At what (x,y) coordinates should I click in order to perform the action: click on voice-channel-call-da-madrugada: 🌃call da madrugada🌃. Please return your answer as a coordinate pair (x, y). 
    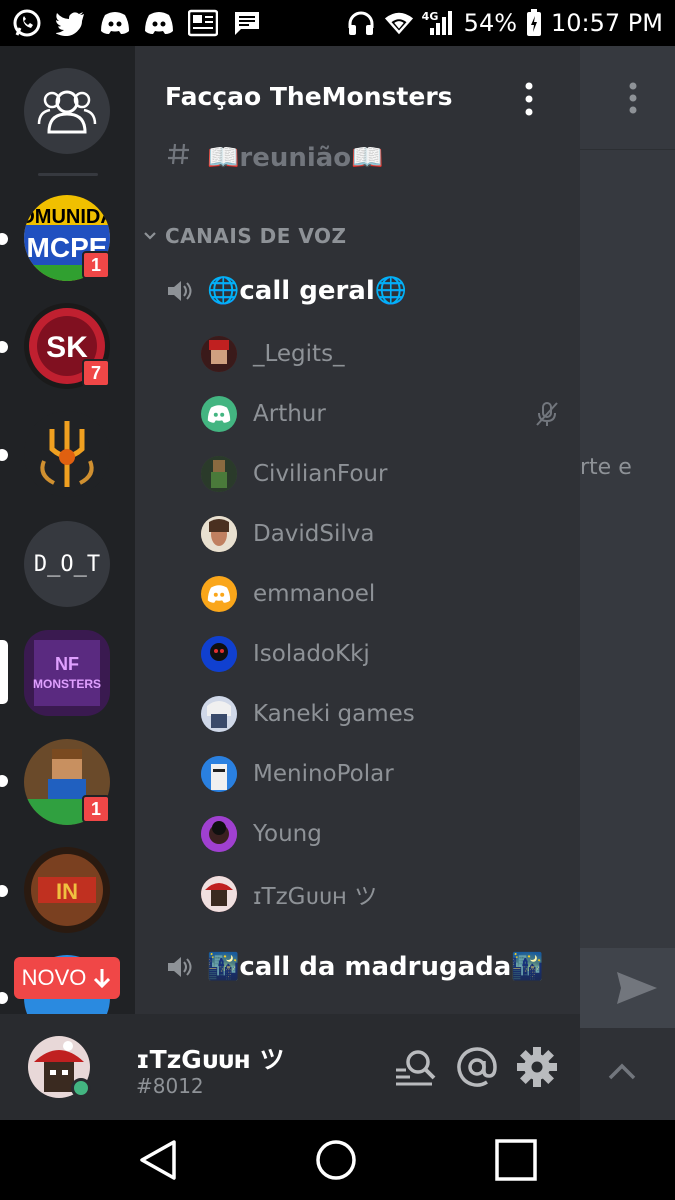
    Looking at the image, I should click on (354, 967).